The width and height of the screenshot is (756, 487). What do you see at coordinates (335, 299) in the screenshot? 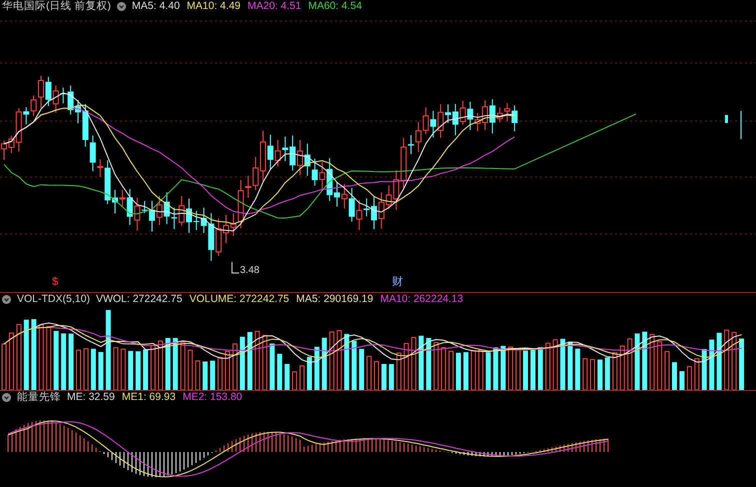
I see `indicator-value: MA5: 290169.19` at bounding box center [335, 299].